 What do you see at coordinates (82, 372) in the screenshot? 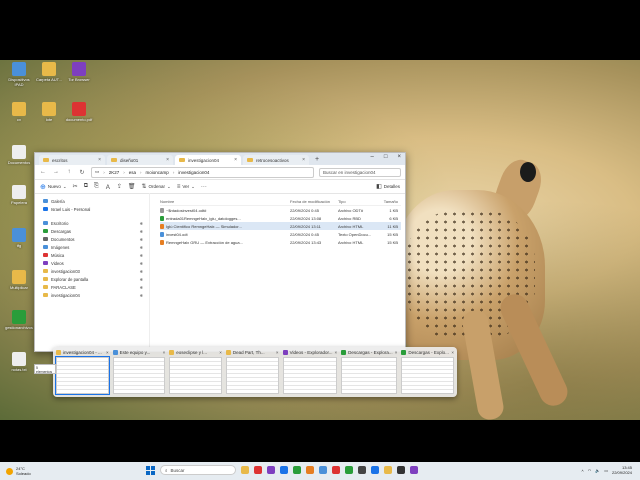
I see `window-thumbnail: investigacion04 - ... ×` at bounding box center [82, 372].